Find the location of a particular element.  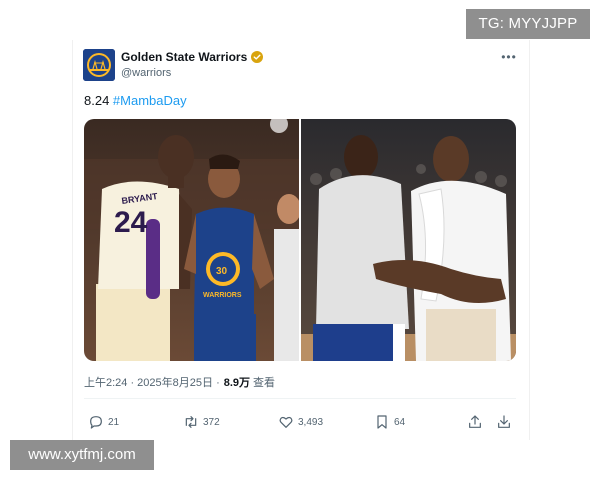

like-count: 3,493 is located at coordinates (311, 422).